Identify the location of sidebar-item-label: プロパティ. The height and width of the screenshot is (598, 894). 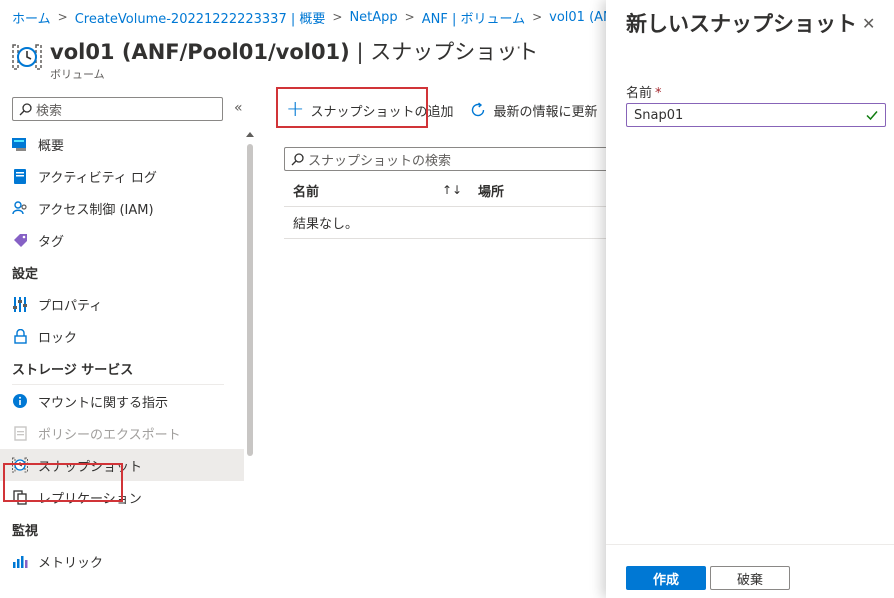
(70, 306).